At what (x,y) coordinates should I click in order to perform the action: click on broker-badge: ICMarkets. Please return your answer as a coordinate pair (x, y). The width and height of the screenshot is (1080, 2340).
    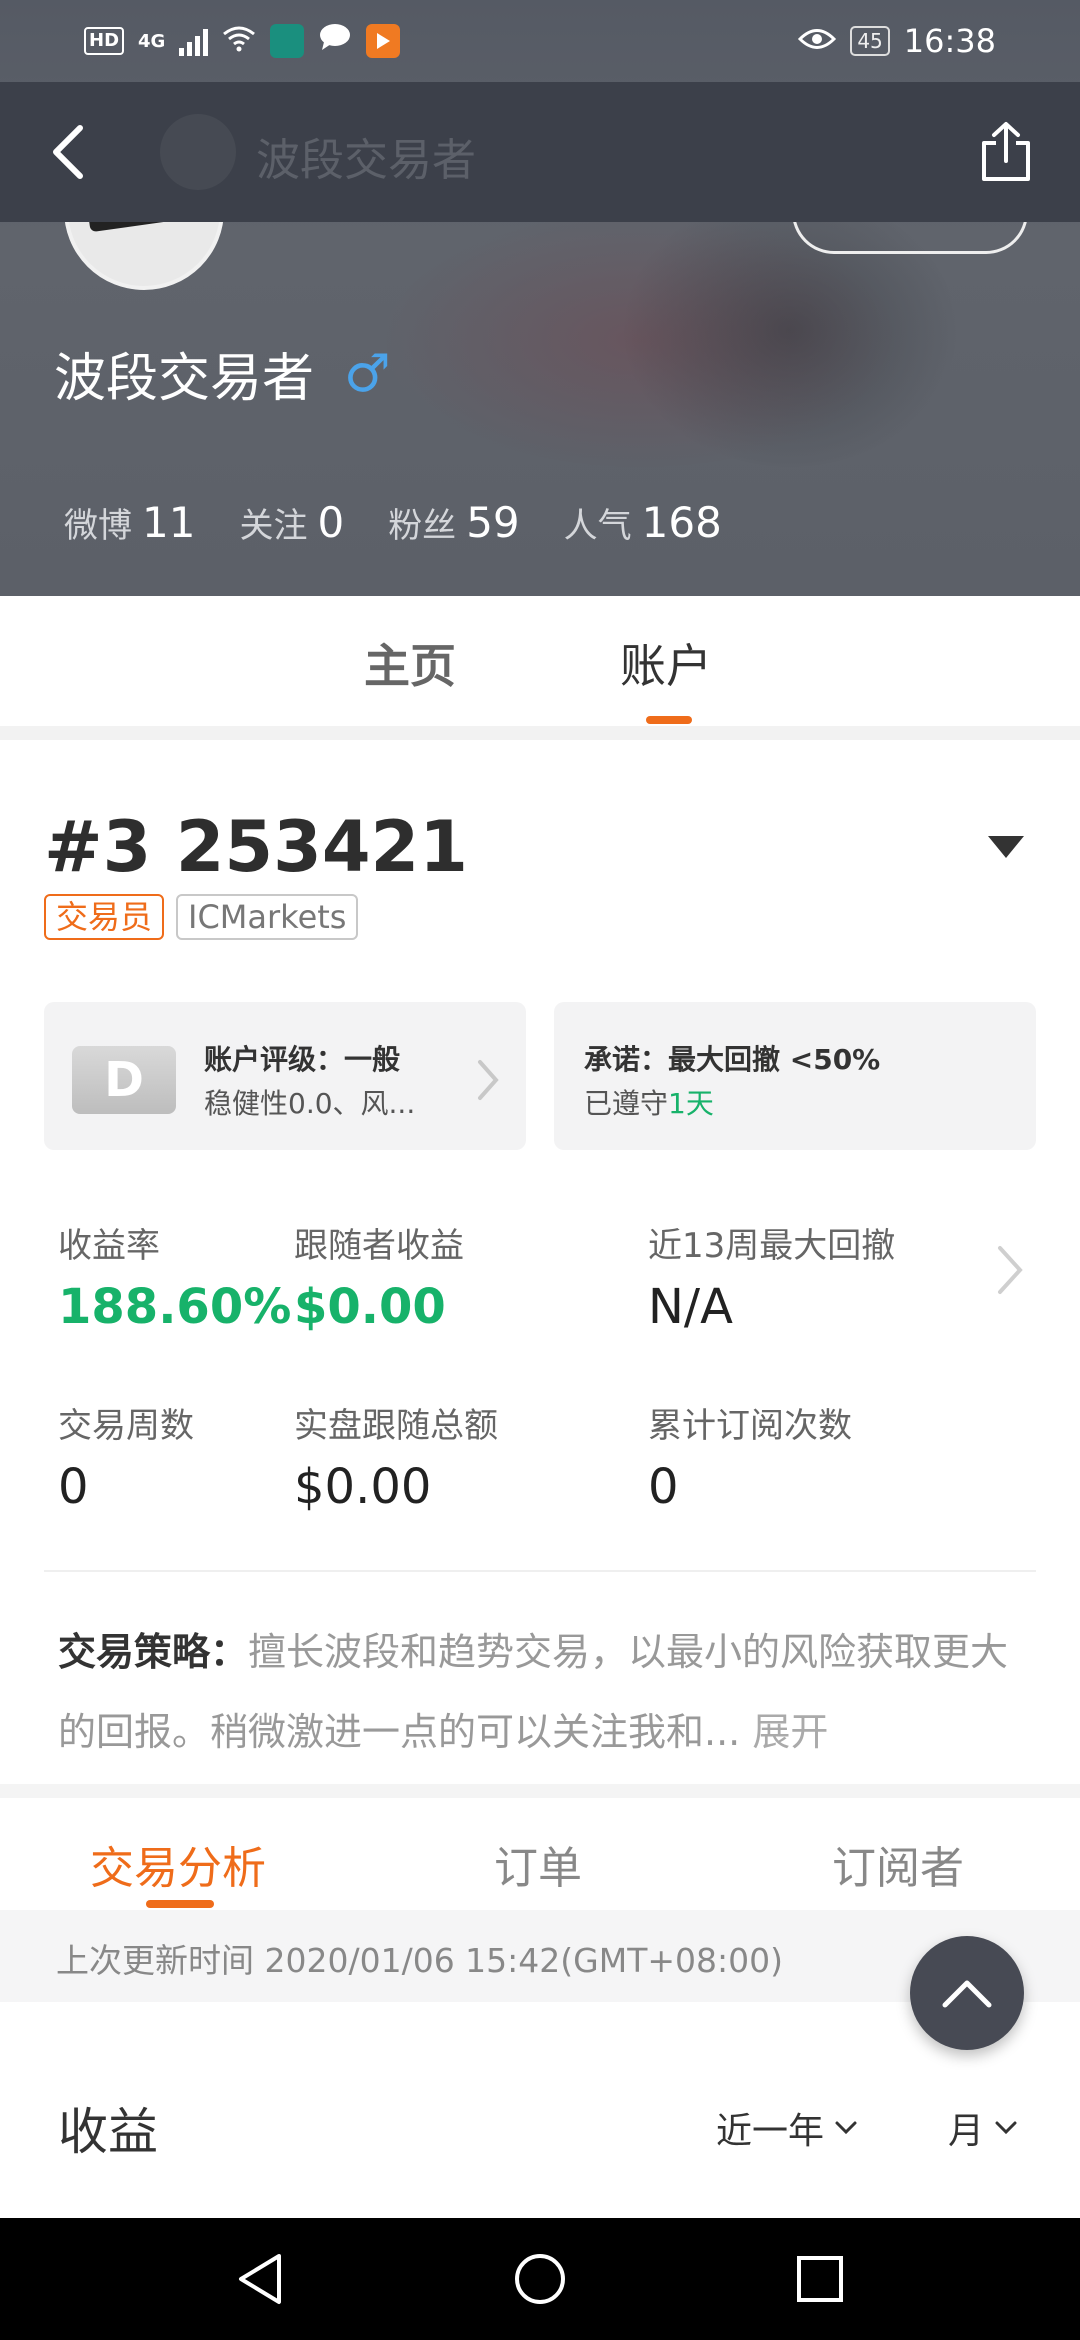
    Looking at the image, I should click on (267, 917).